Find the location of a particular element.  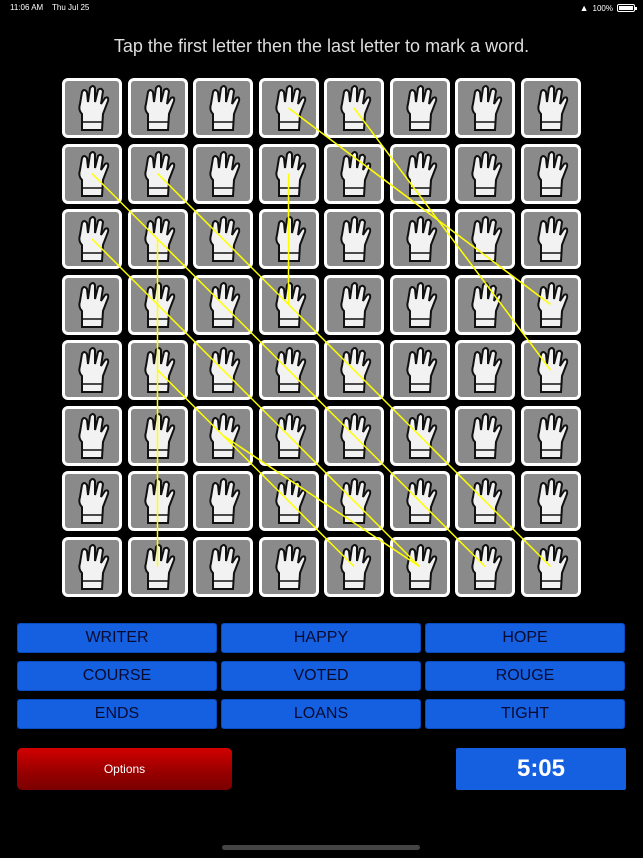

status-time: 11:06 AM is located at coordinates (27, 7).